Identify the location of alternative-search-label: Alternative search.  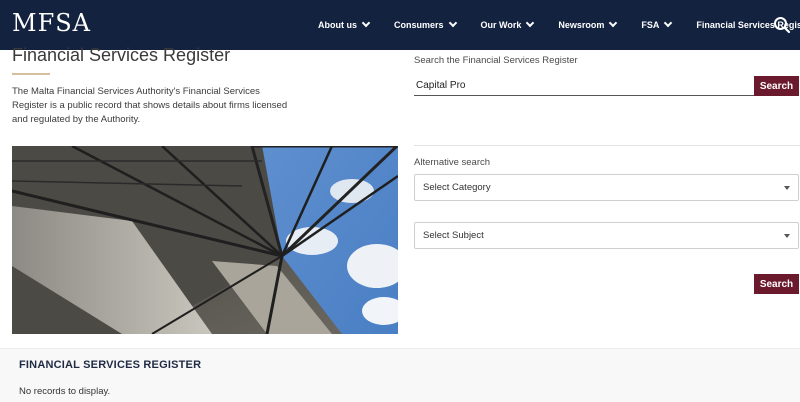
(452, 162).